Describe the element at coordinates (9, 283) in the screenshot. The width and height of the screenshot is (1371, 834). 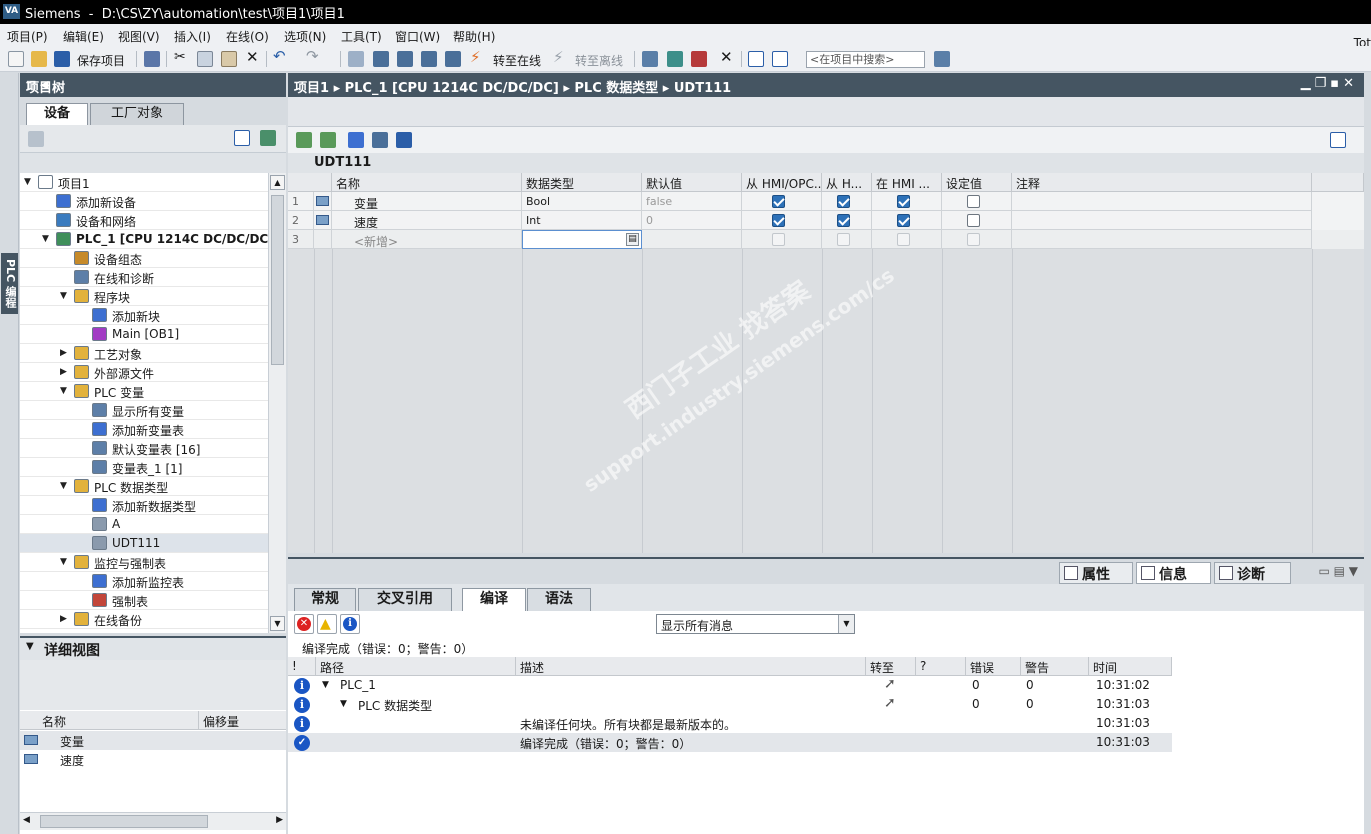
I see `plc-programming-tab: PLC 编程` at that location.